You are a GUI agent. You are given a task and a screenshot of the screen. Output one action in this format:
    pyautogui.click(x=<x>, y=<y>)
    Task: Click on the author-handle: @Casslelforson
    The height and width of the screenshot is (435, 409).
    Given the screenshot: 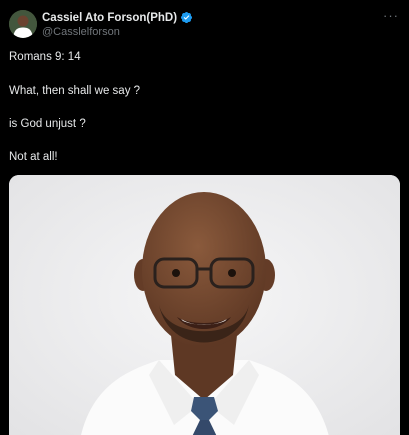 What is the action you would take?
    pyautogui.click(x=81, y=32)
    